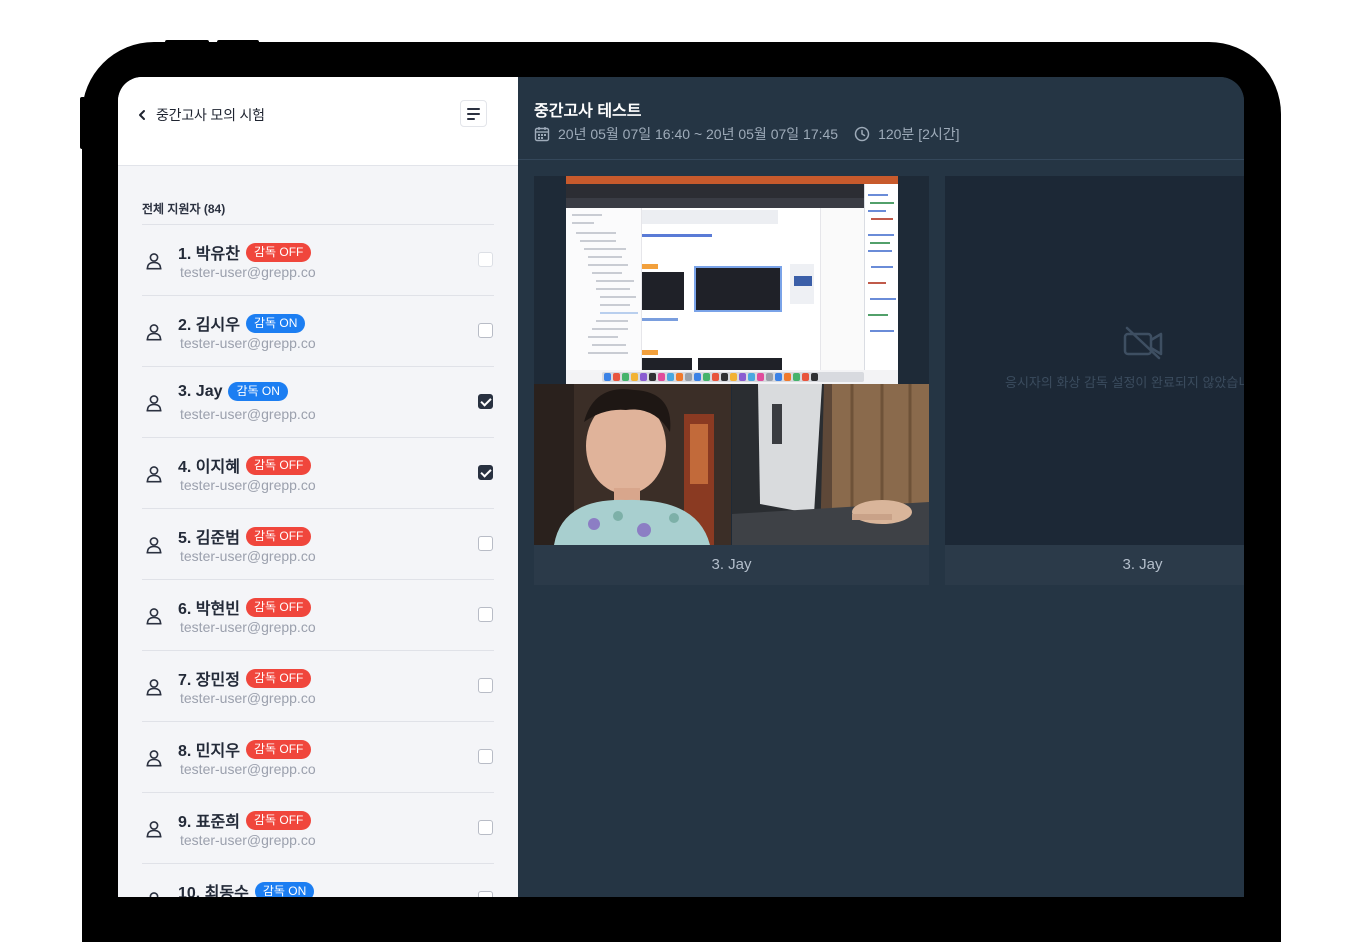 The height and width of the screenshot is (942, 1361). What do you see at coordinates (1143, 343) in the screenshot?
I see `video-off-icon` at bounding box center [1143, 343].